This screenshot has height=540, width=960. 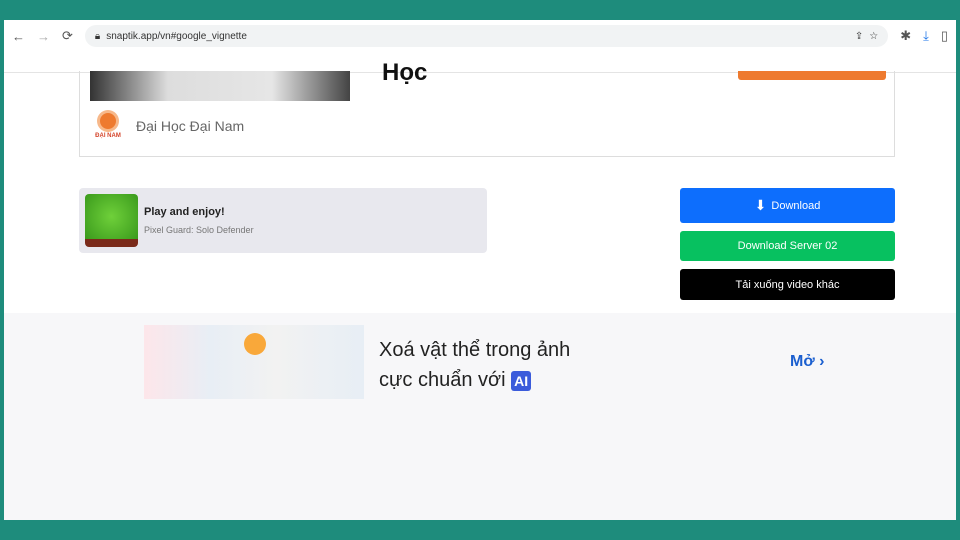 I want to click on emoji-icon, so click(x=255, y=344).